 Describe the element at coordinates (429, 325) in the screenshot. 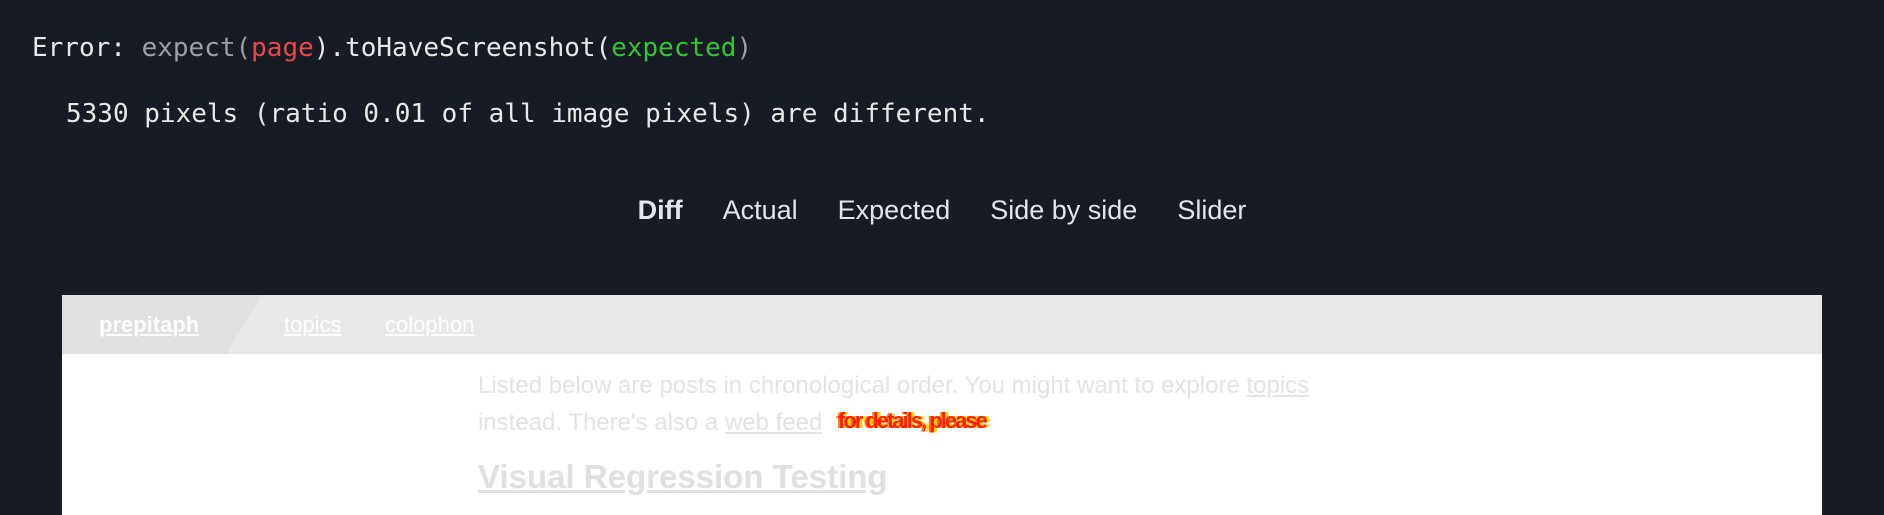

I see `nav-colophon-link: colophon` at that location.